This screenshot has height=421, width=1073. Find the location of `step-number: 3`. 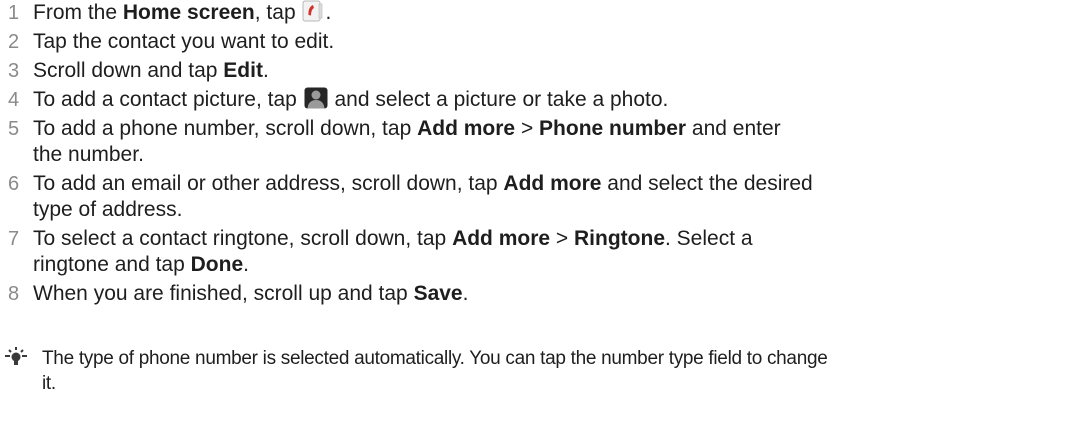

step-number: 3 is located at coordinates (14, 71).